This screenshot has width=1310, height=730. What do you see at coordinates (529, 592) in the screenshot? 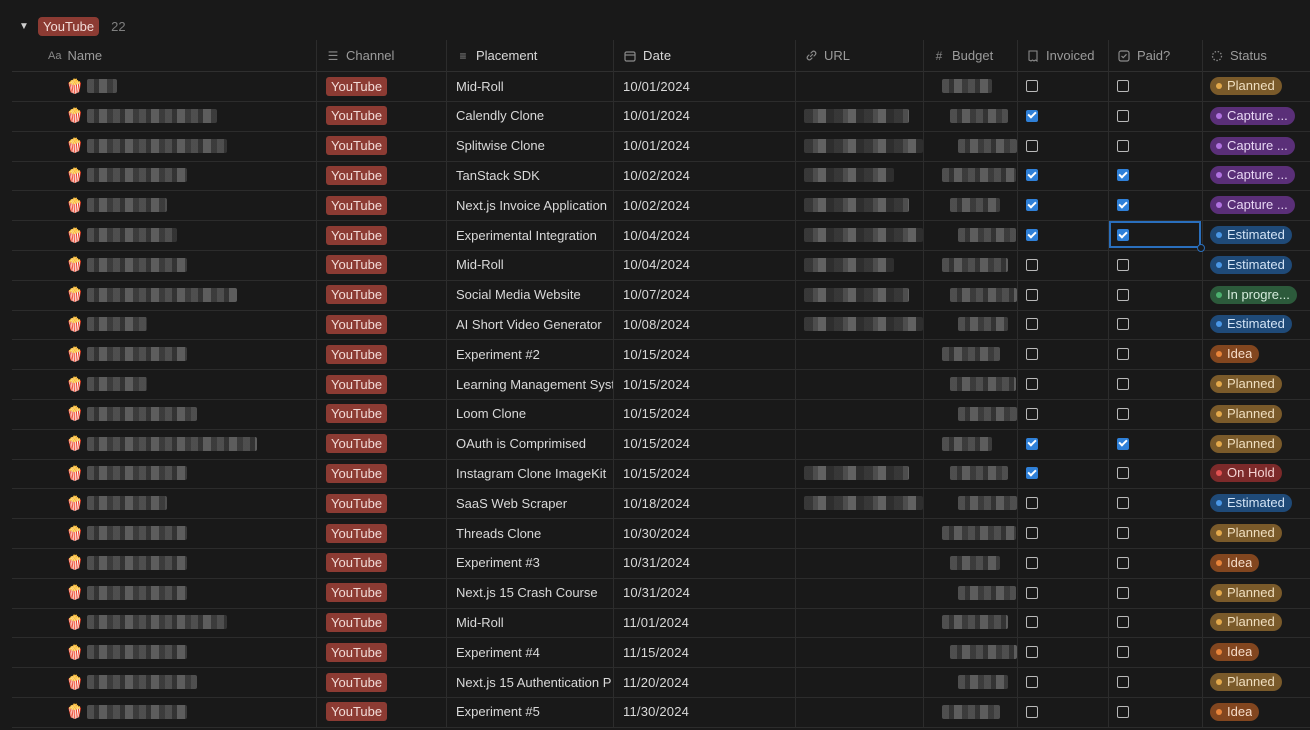
I see `placement-cell: Next.js 15 Crash Course` at bounding box center [529, 592].